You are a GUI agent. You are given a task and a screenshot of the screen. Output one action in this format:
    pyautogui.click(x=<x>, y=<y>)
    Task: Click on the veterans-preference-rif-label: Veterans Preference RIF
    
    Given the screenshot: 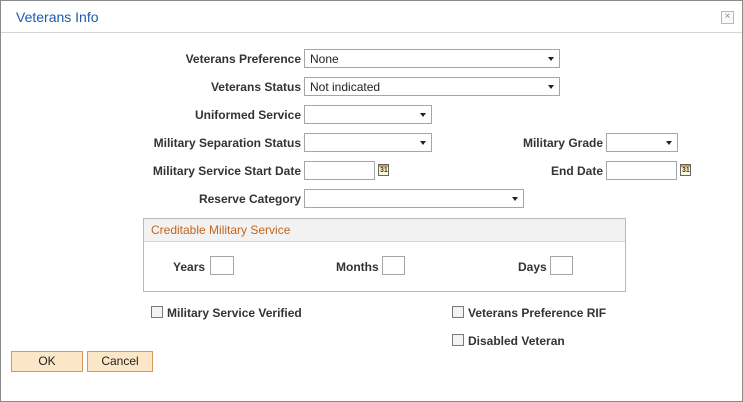 What is the action you would take?
    pyautogui.click(x=537, y=313)
    